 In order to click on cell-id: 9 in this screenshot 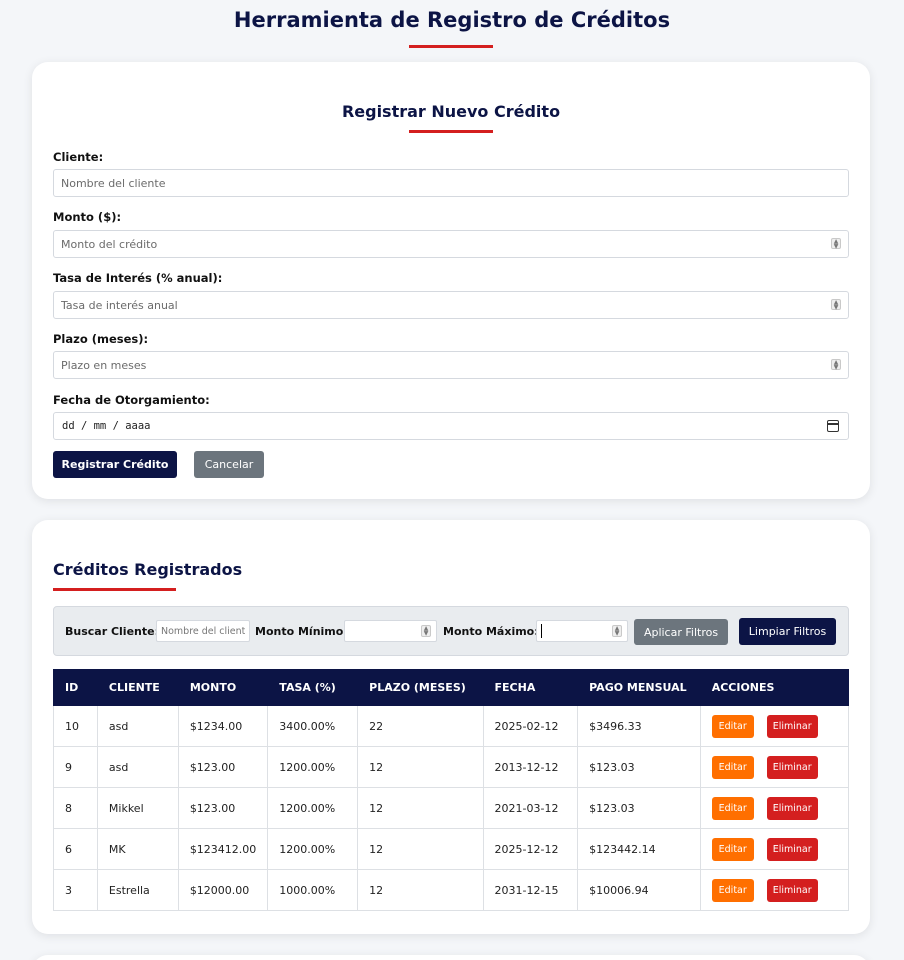, I will do `click(75, 767)`.